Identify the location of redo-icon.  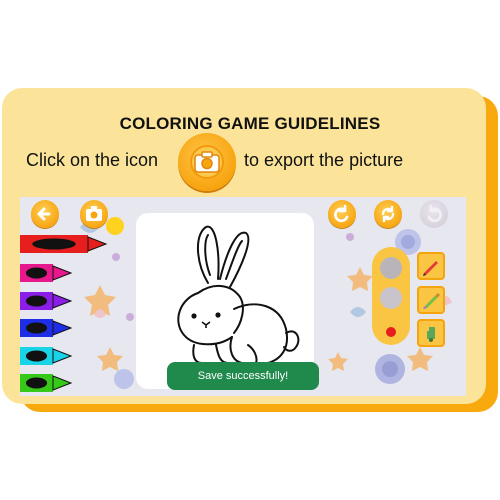
(434, 213).